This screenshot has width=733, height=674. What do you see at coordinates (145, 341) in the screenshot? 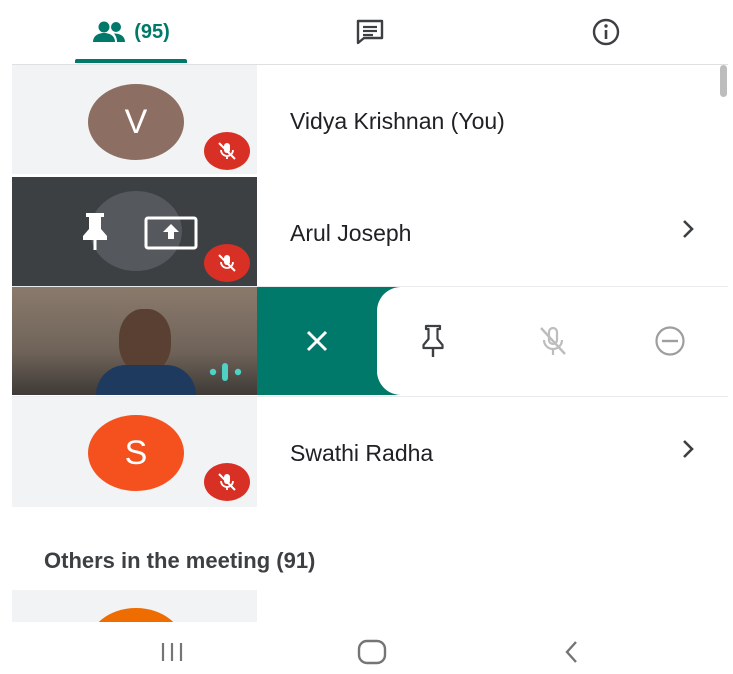
I see `person-head` at bounding box center [145, 341].